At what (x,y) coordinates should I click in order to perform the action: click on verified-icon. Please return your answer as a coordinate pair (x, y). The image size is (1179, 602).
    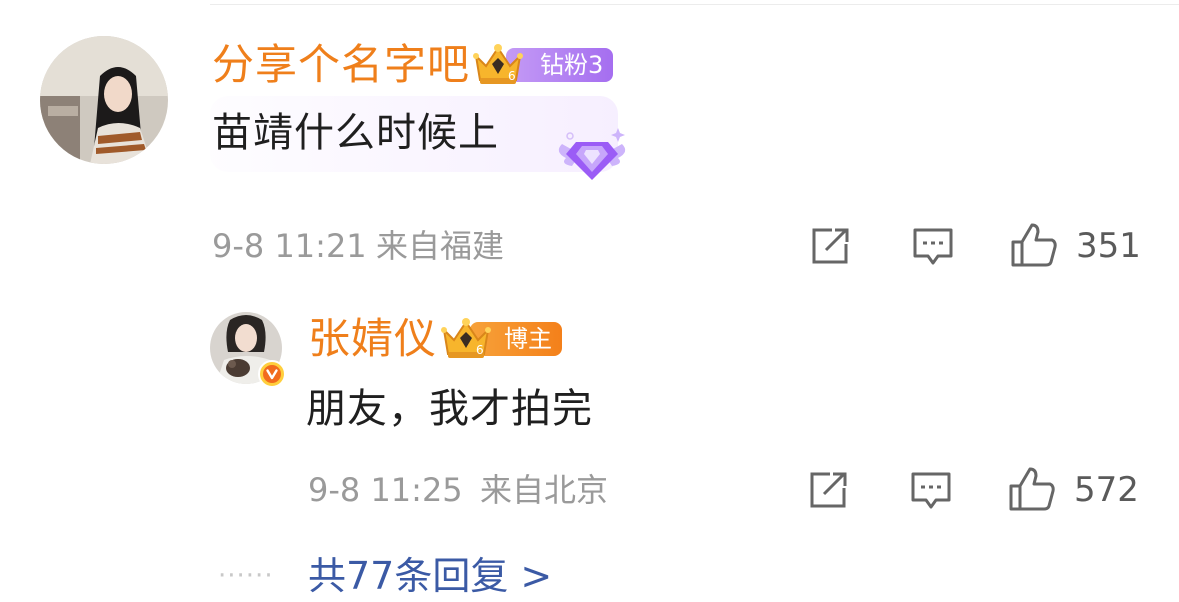
    Looking at the image, I should click on (272, 374).